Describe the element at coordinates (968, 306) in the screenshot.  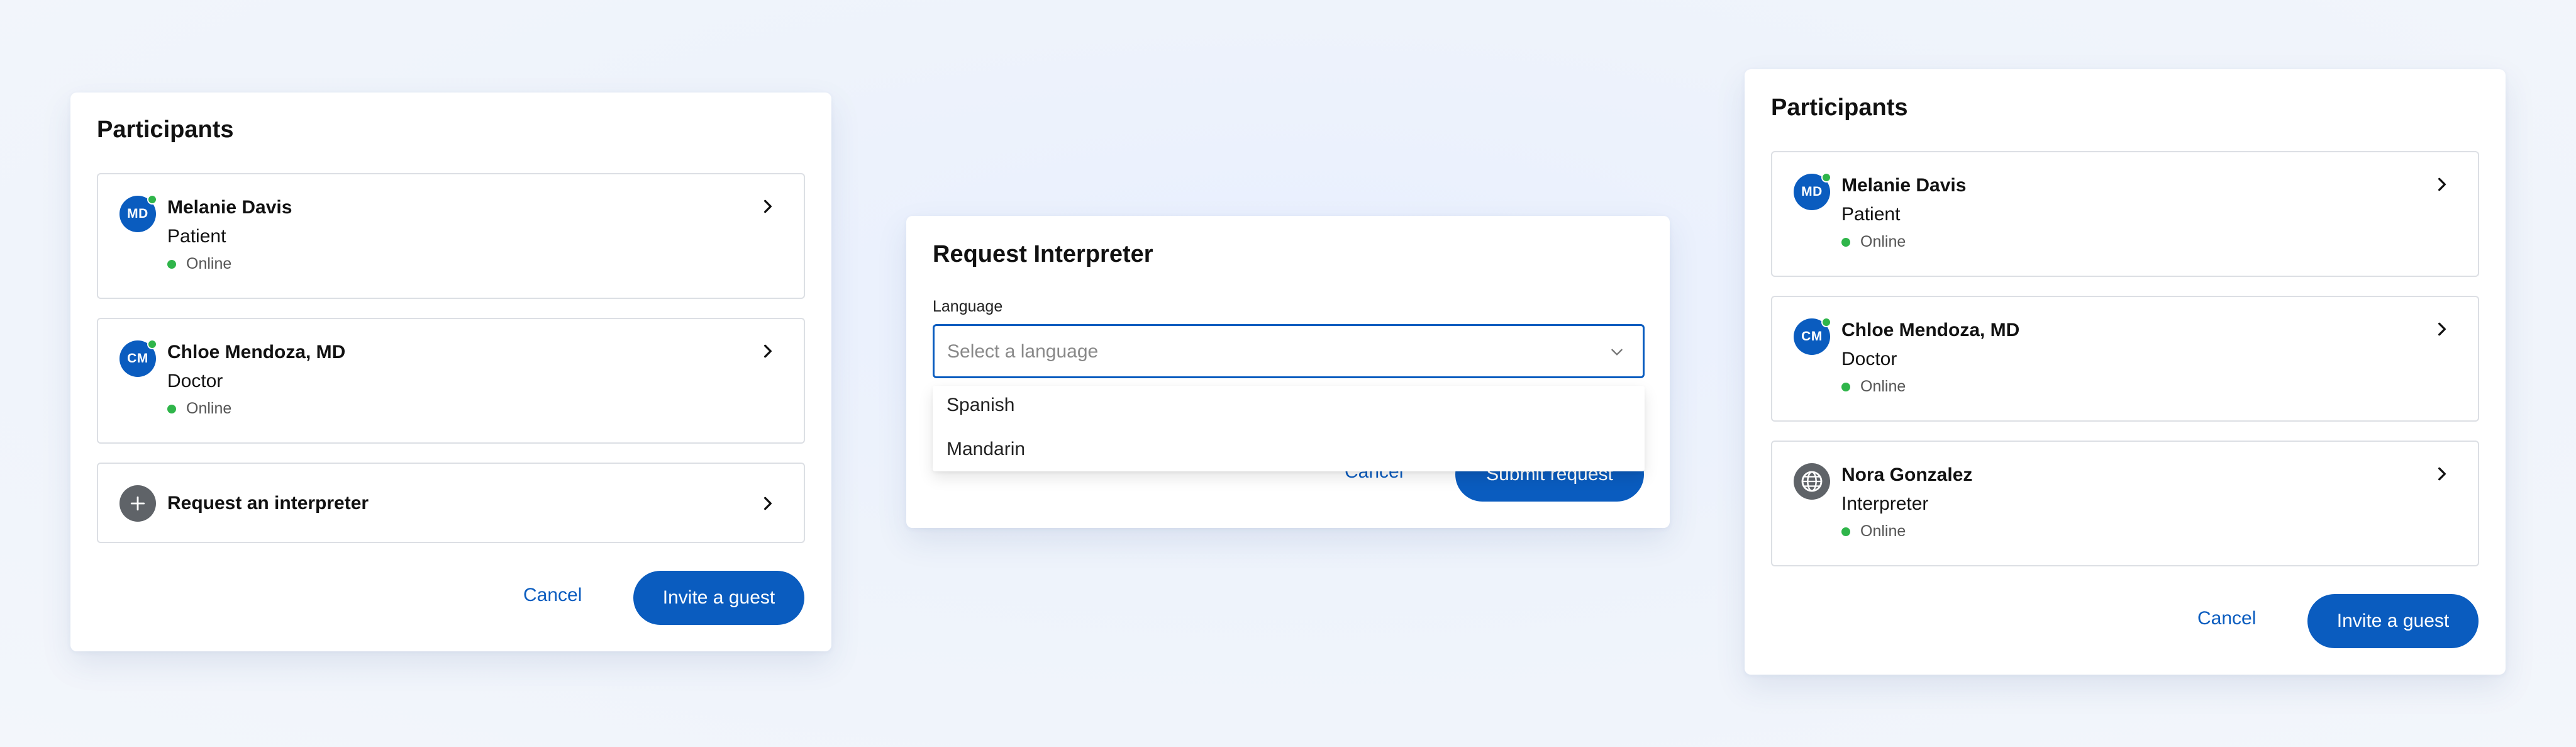
I see `language-label: Language` at that location.